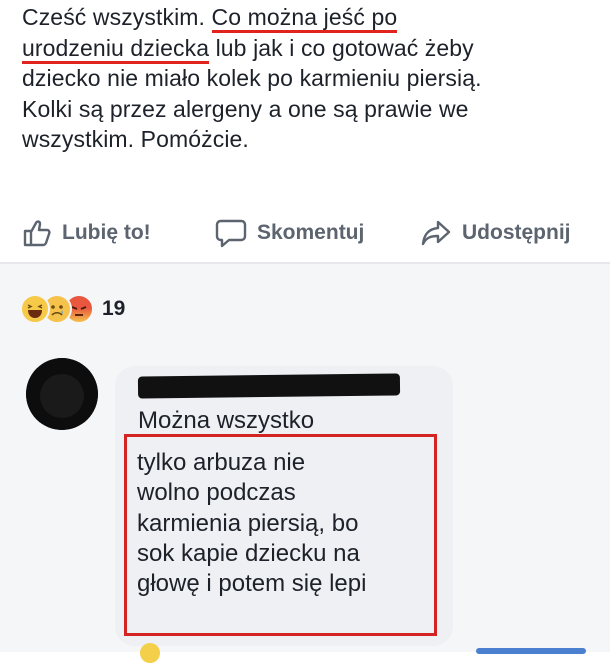  What do you see at coordinates (216, 493) in the screenshot?
I see `comment-line: wolno podczas` at bounding box center [216, 493].